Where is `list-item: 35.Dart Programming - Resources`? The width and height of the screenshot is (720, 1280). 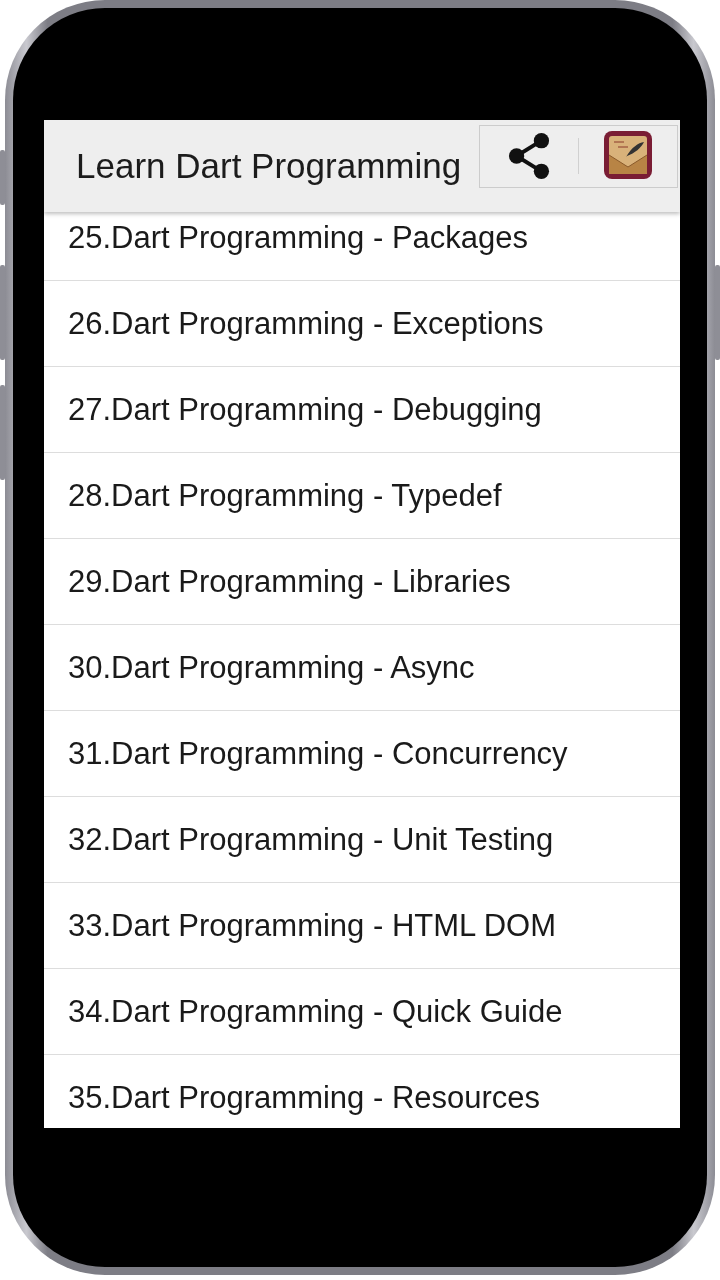
list-item: 35.Dart Programming - Resources is located at coordinates (362, 1091).